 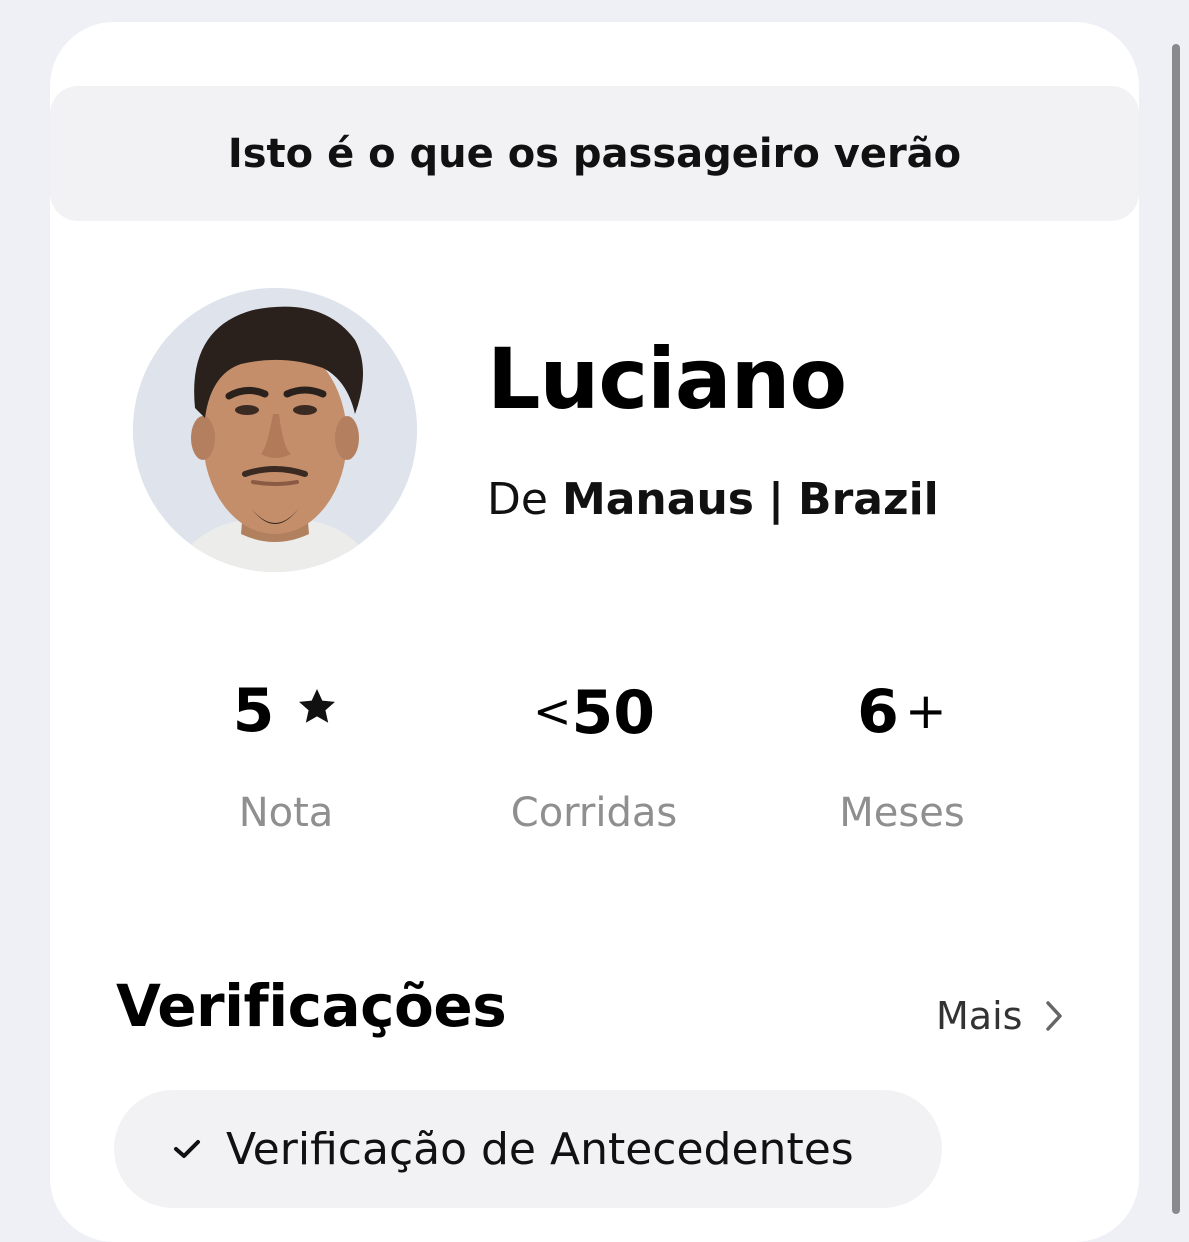 I want to click on more-label: Mais, so click(x=979, y=1016).